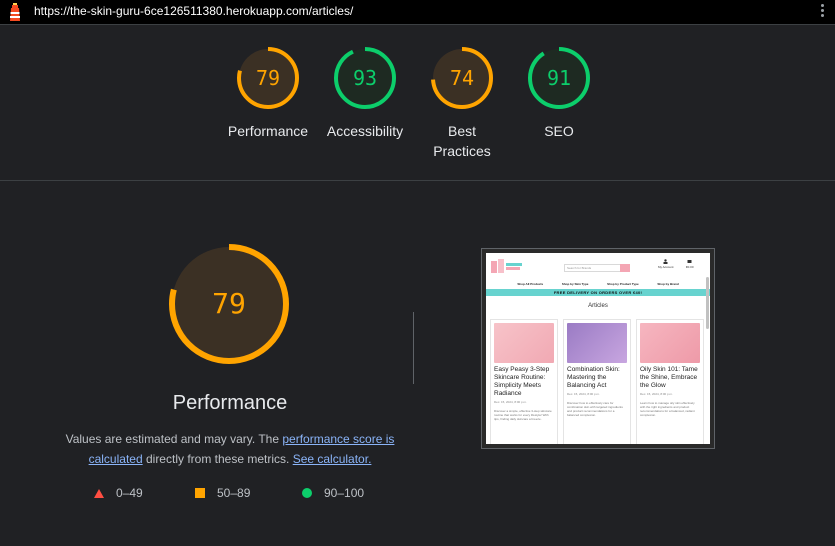  I want to click on square-average-icon, so click(200, 493).